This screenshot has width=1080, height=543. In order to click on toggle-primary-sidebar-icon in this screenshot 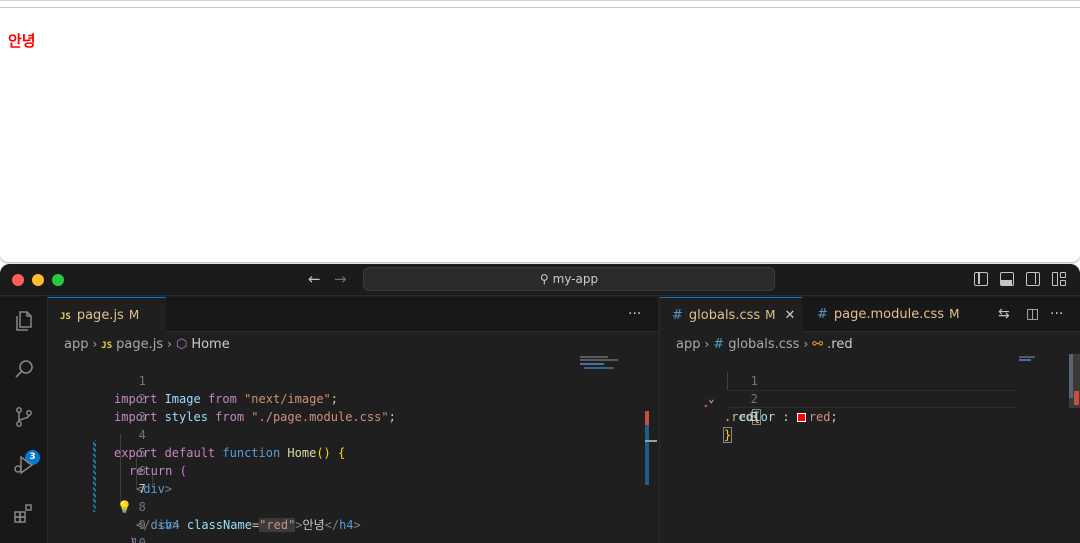, I will do `click(981, 279)`.